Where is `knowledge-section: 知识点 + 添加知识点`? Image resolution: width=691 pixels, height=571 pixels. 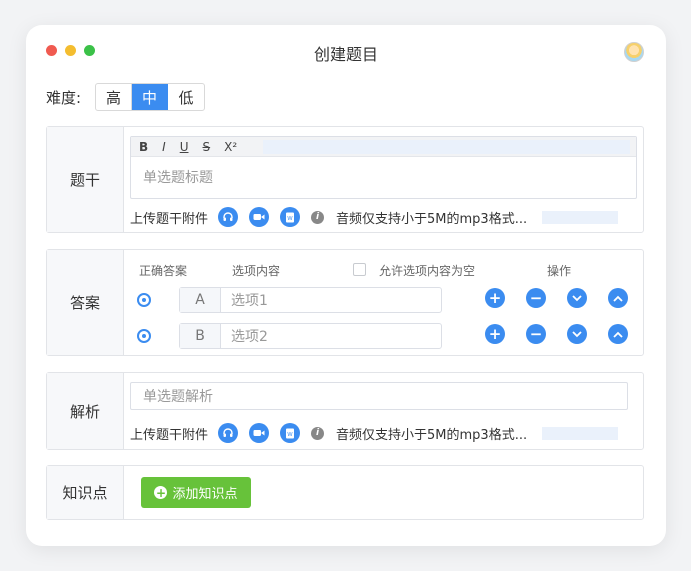
knowledge-section: 知识点 + 添加知识点 is located at coordinates (345, 492).